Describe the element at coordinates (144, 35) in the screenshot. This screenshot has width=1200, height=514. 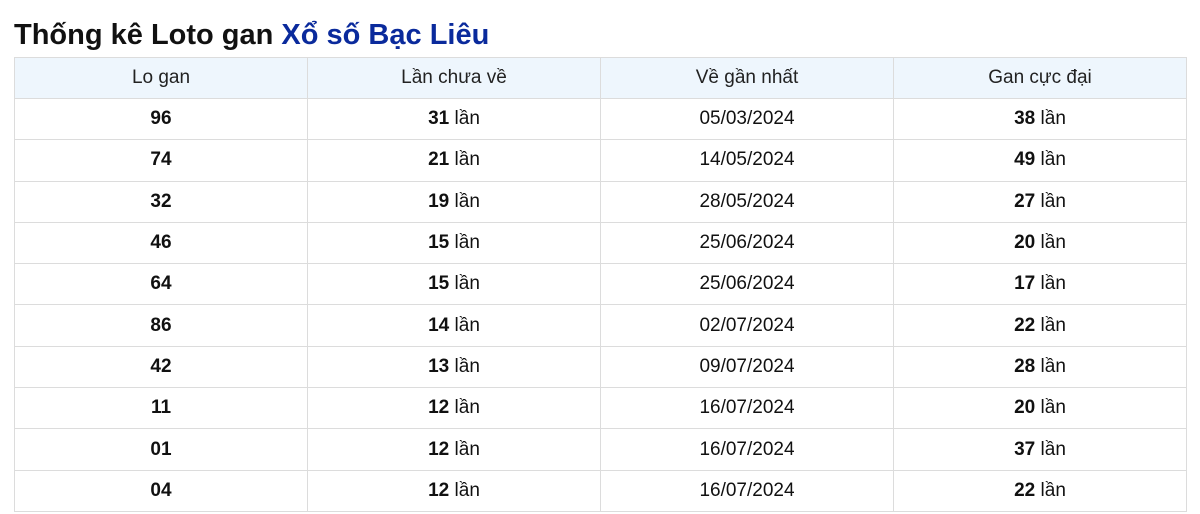
I see `title-prefix: Thống kê Loto gan` at that location.